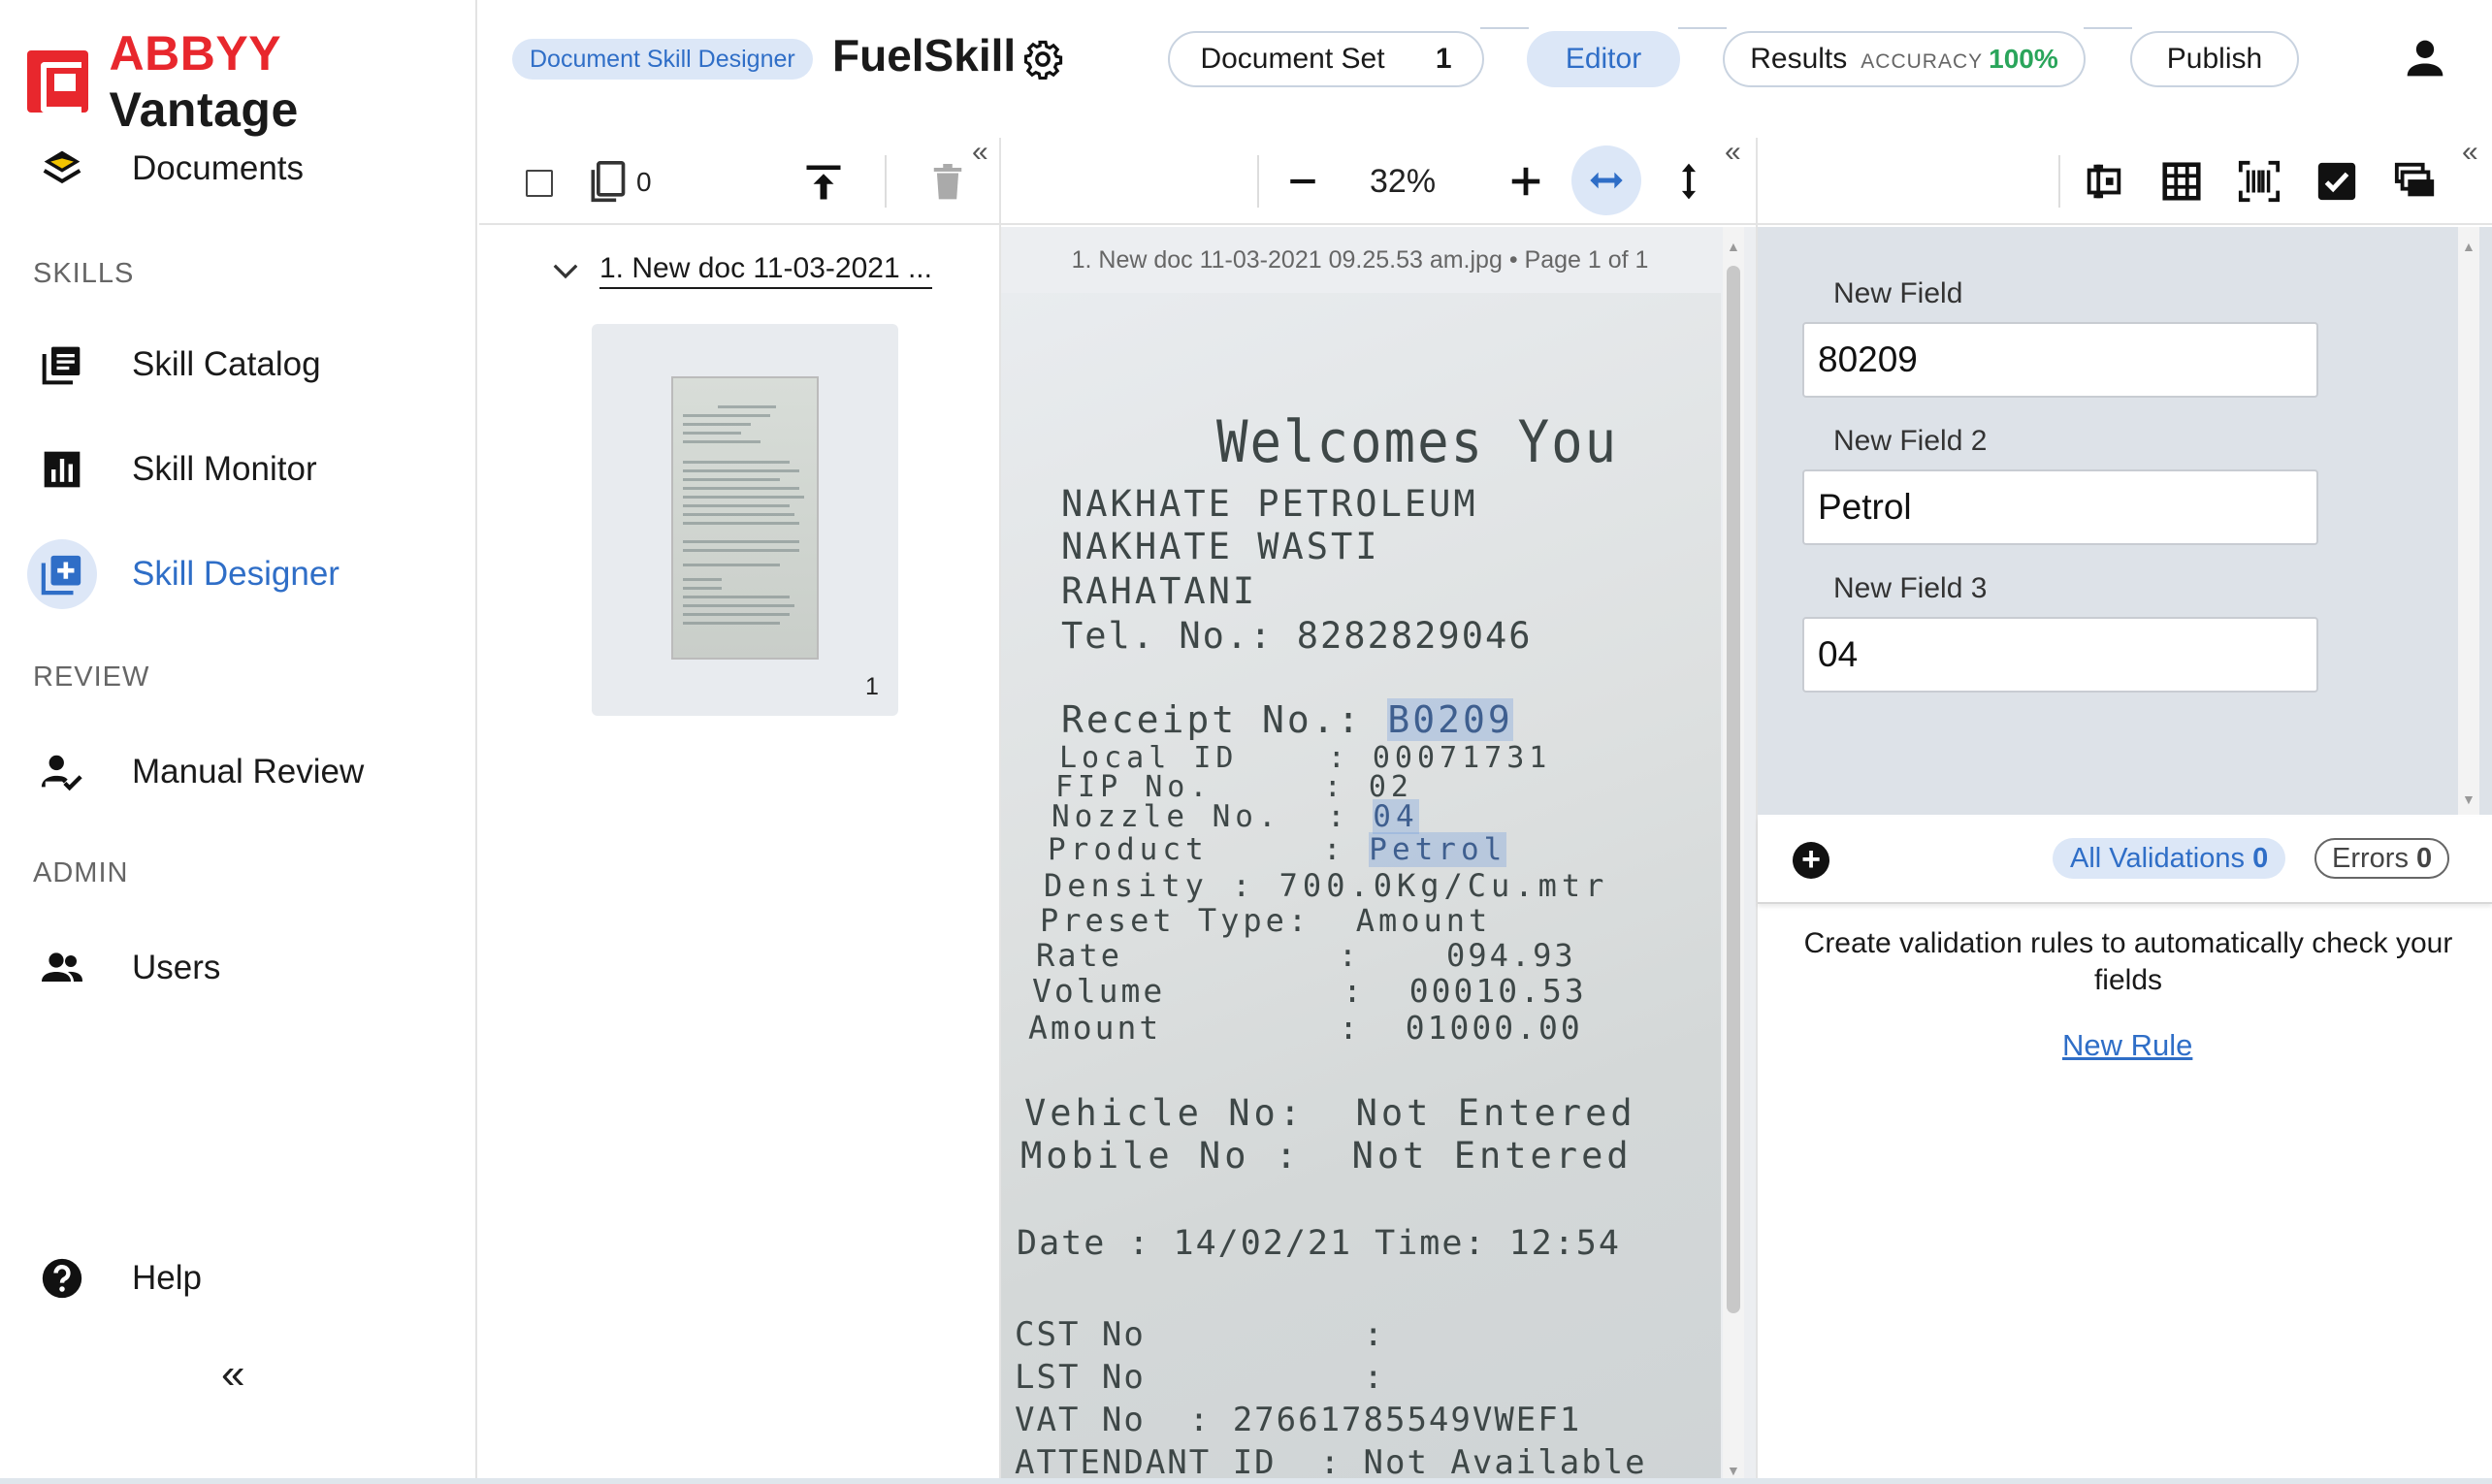 This screenshot has height=1484, width=2492. What do you see at coordinates (62, 772) in the screenshot?
I see `person-check-icon` at bounding box center [62, 772].